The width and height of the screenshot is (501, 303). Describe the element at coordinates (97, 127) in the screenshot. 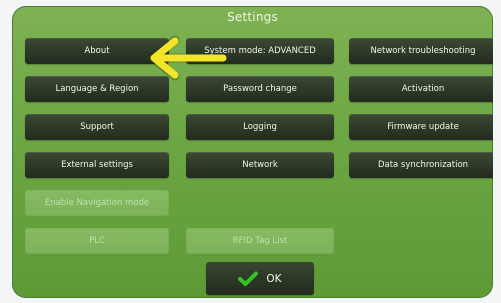

I see `support-button: Support` at that location.